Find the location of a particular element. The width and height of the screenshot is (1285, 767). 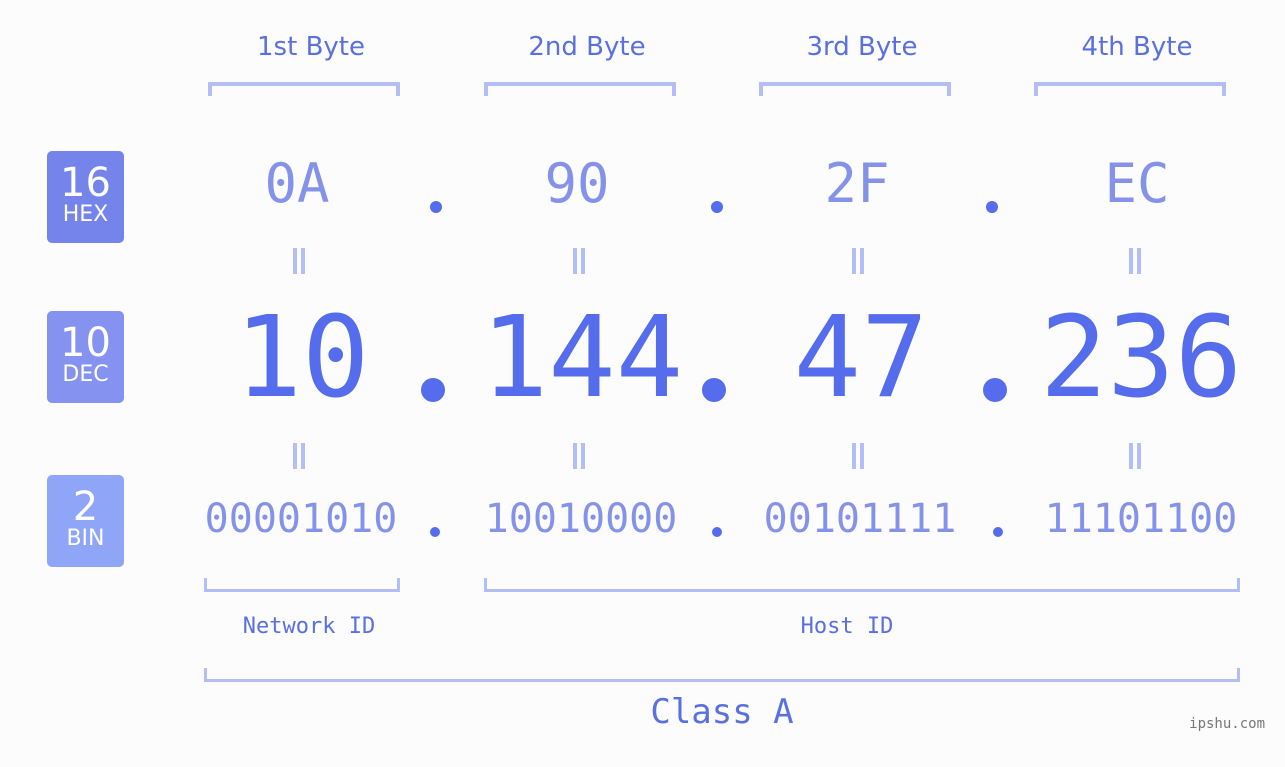

class-label: Class A is located at coordinates (722, 712).